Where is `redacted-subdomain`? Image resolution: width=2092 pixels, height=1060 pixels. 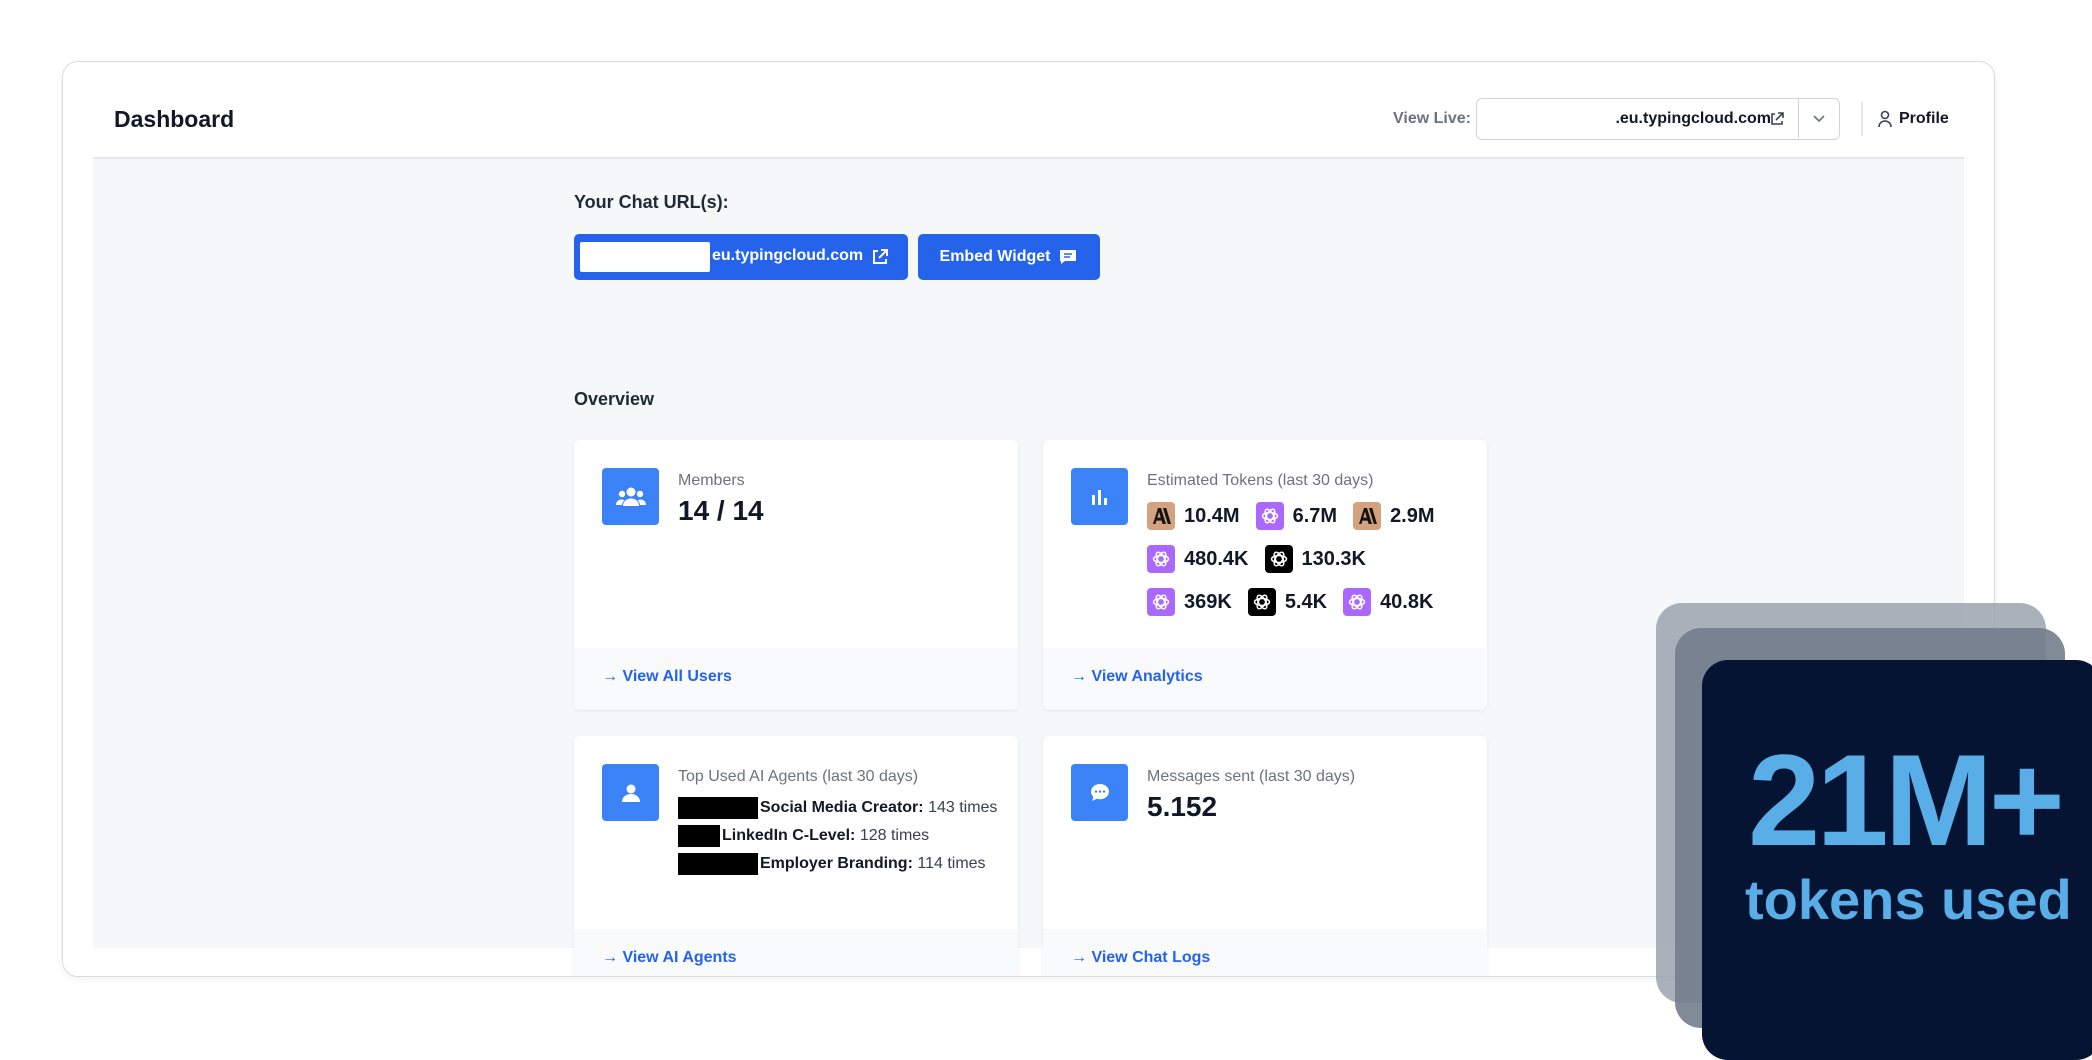
redacted-subdomain is located at coordinates (645, 257).